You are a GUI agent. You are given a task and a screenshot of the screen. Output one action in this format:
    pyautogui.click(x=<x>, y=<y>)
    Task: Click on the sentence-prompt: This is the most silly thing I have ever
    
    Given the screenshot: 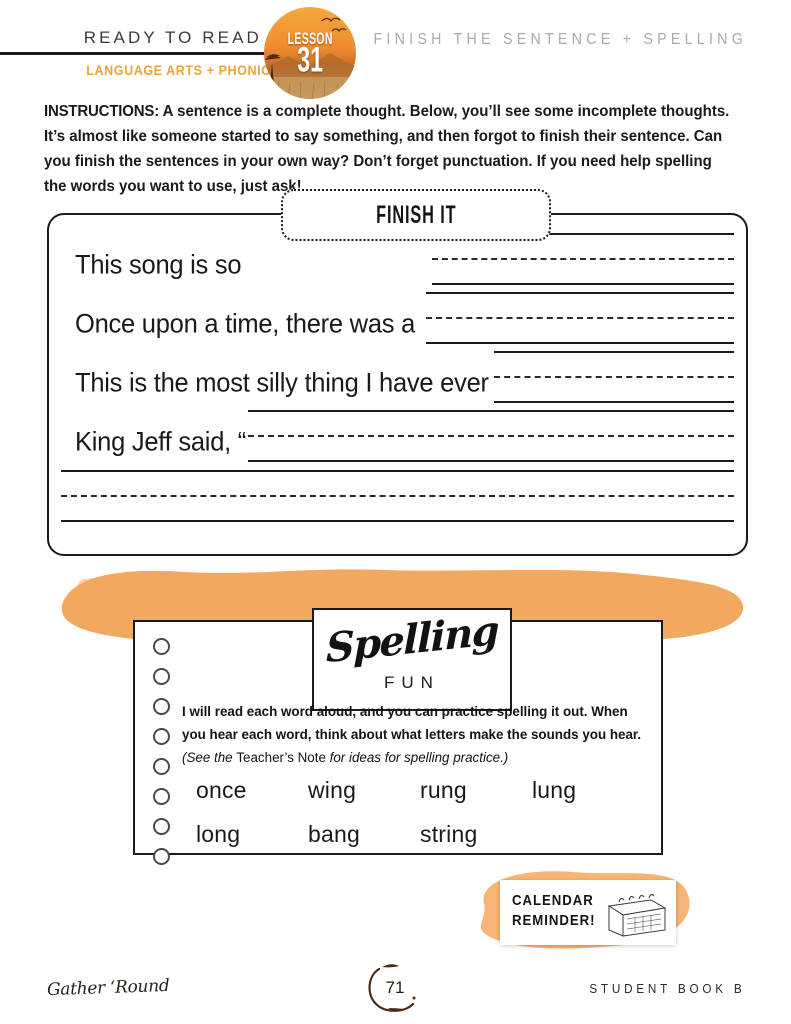 What is the action you would take?
    pyautogui.click(x=282, y=383)
    